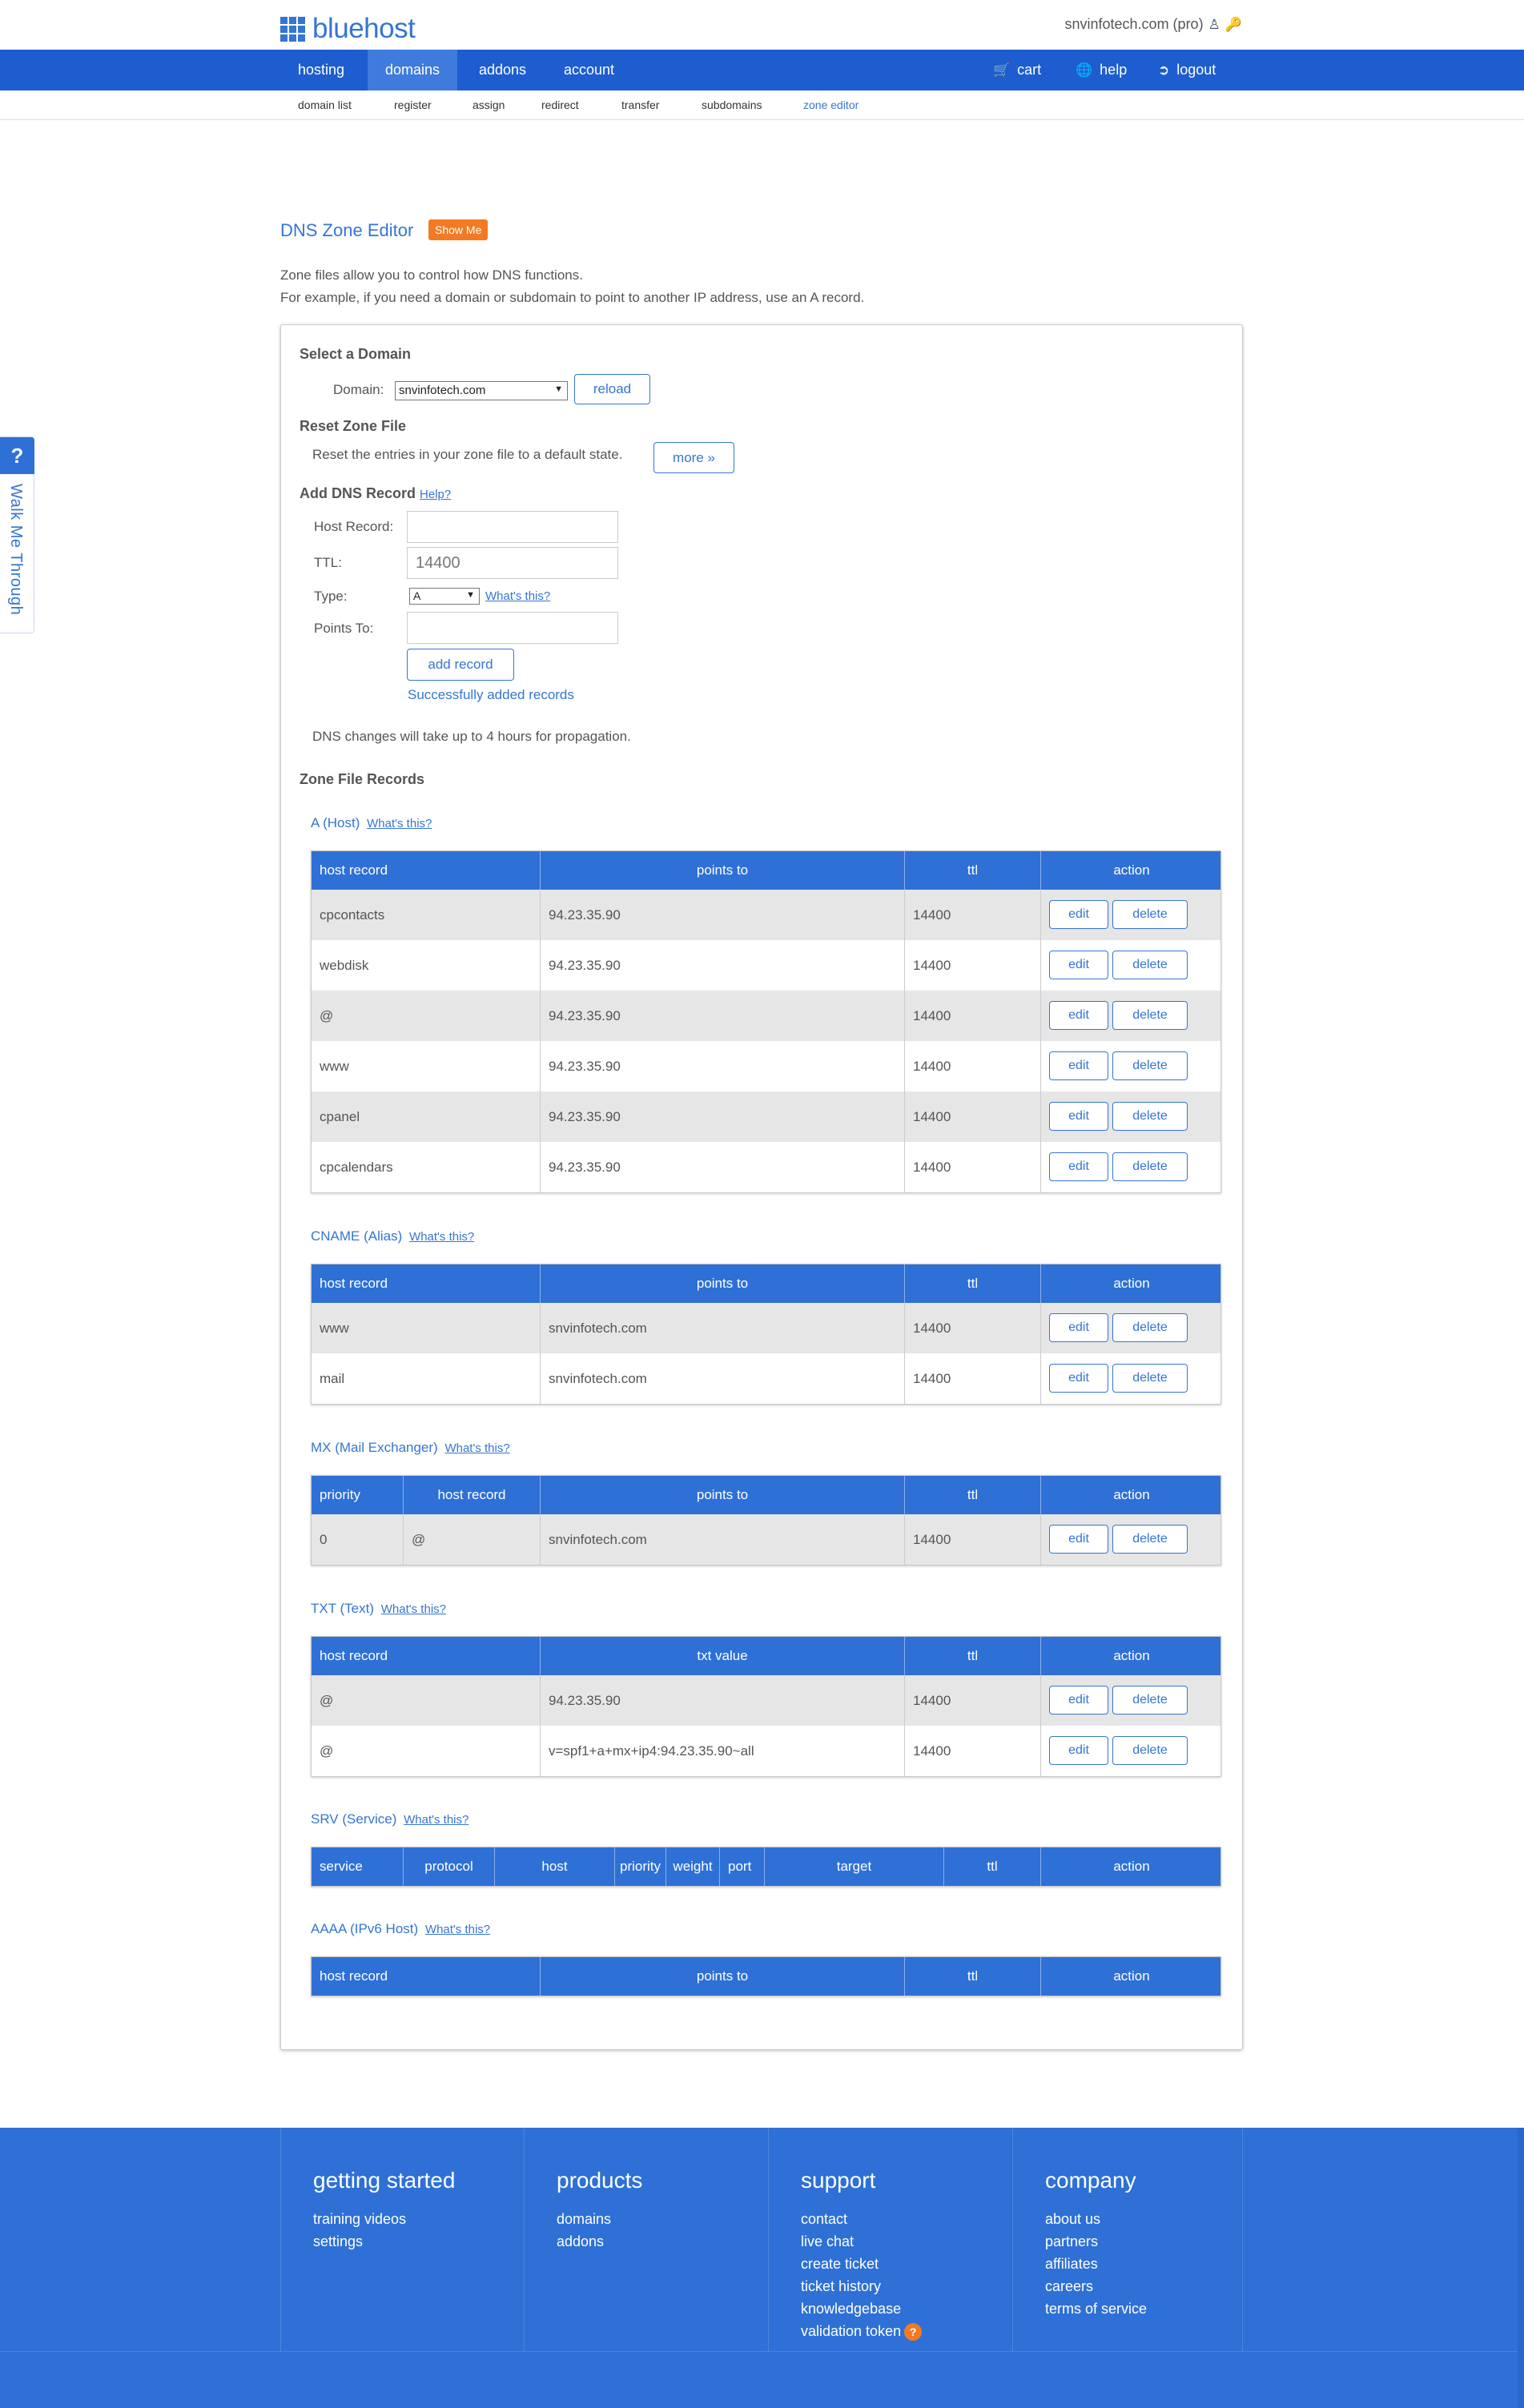  Describe the element at coordinates (1234, 25) in the screenshot. I see `key-icon: 🔑` at that location.